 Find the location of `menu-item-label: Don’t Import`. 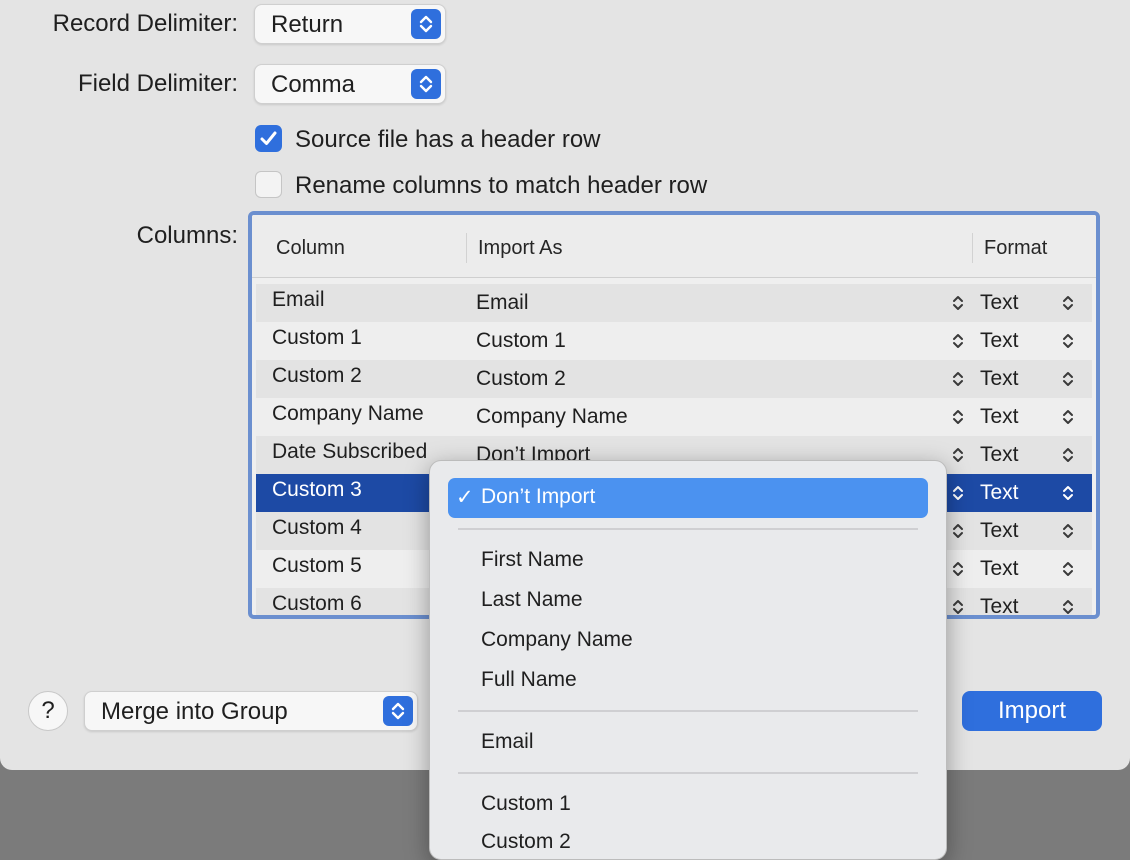

menu-item-label: Don’t Import is located at coordinates (538, 496).